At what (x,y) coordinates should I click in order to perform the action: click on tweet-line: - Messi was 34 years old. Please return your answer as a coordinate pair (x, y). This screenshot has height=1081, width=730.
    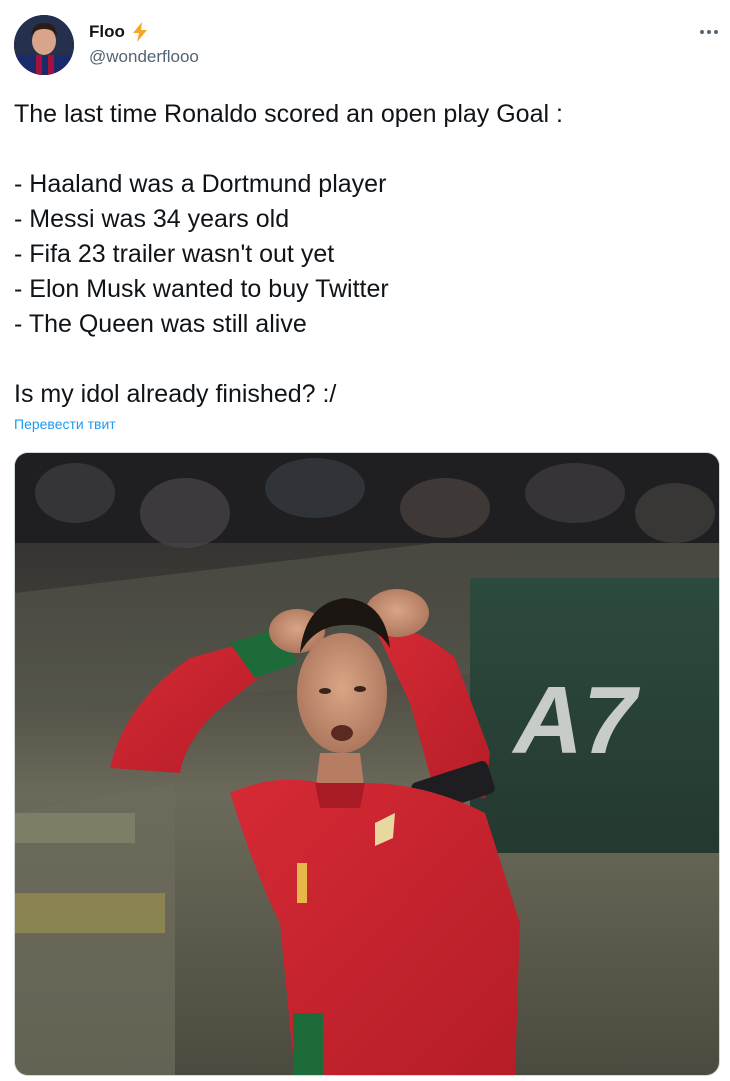
    Looking at the image, I should click on (152, 219).